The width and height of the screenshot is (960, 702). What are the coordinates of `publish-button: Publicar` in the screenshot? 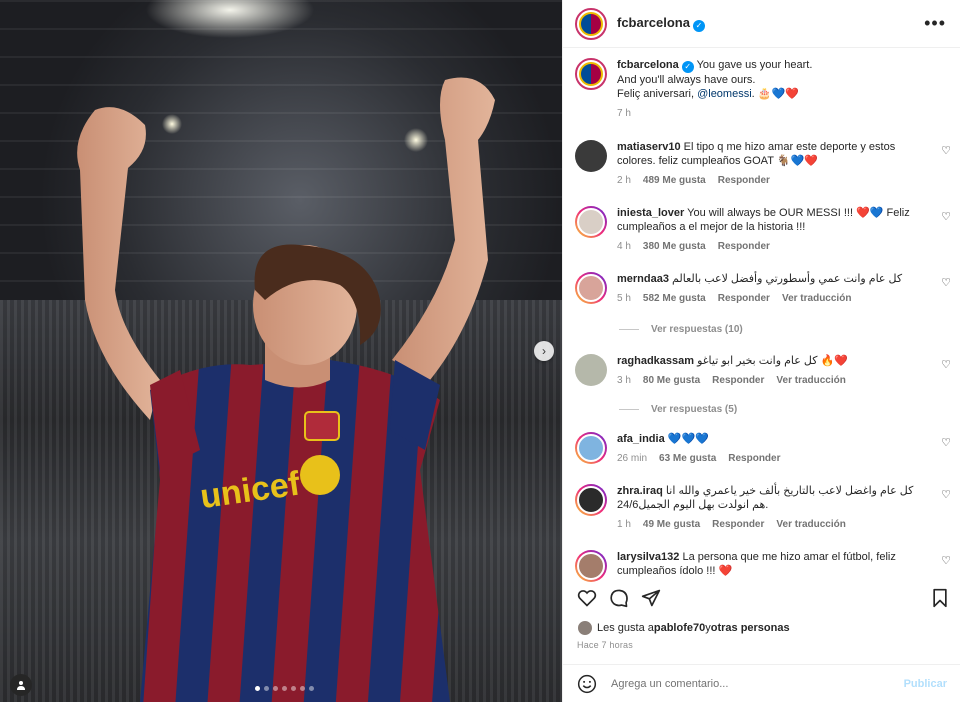 It's located at (925, 684).